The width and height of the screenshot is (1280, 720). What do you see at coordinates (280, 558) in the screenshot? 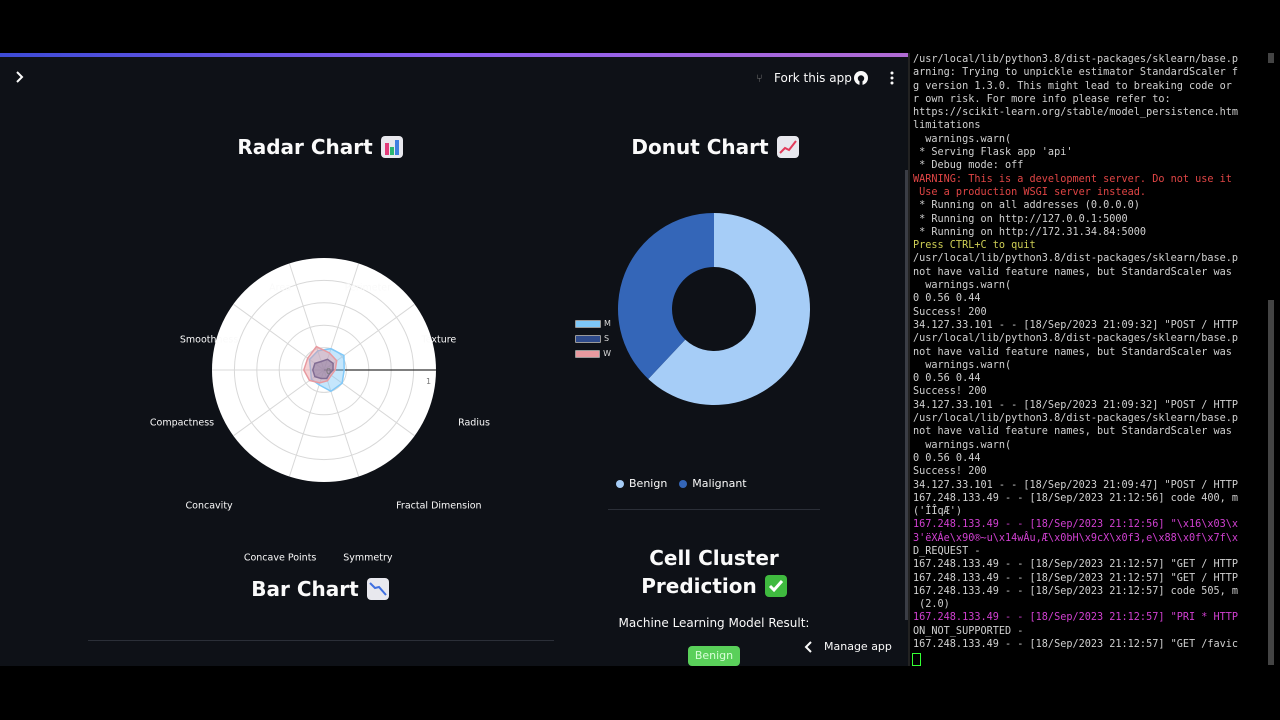
I see `radar-axis-label: Concave Points` at bounding box center [280, 558].